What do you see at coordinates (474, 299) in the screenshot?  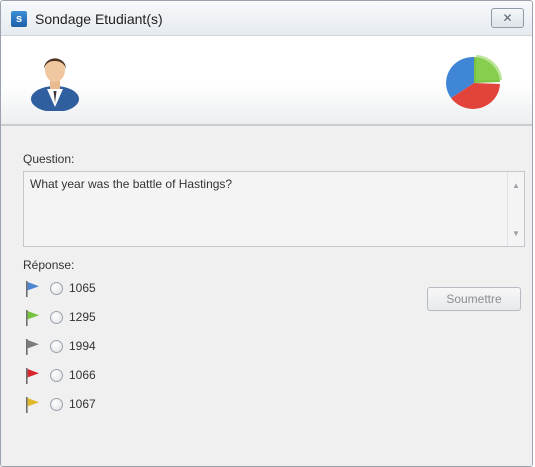 I see `submit-button: Soumettre` at bounding box center [474, 299].